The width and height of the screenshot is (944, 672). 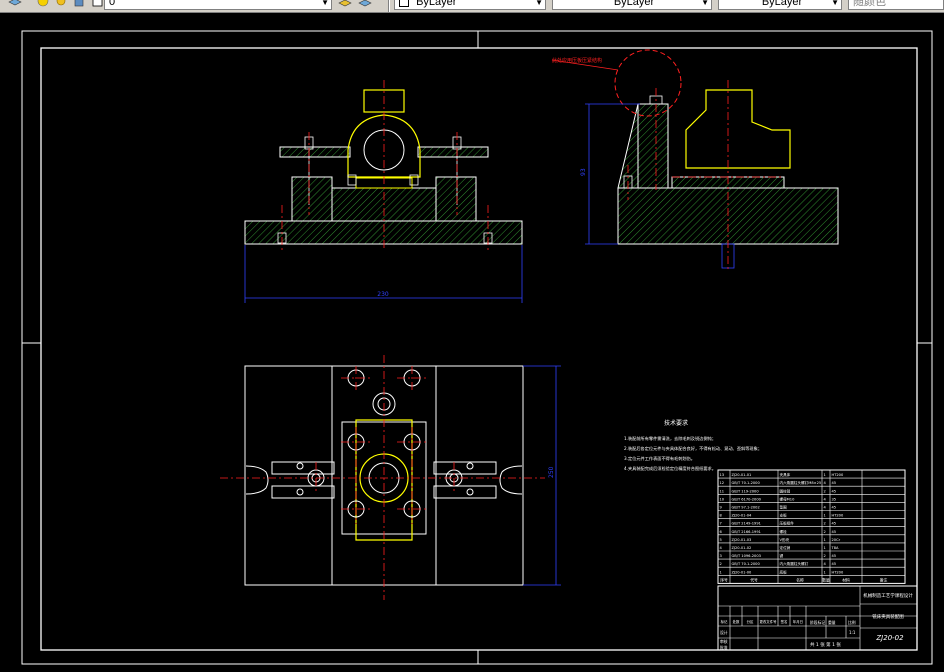 What do you see at coordinates (785, 474) in the screenshot?
I see `bom-cell: 夹具体` at bounding box center [785, 474].